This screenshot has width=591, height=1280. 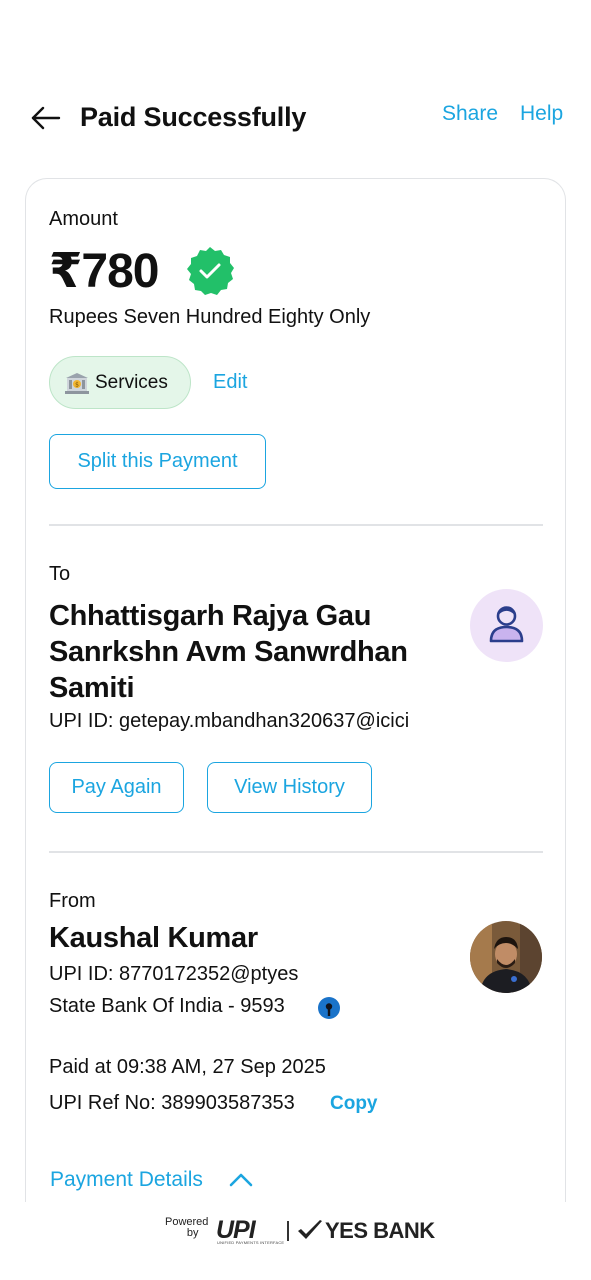 What do you see at coordinates (230, 382) in the screenshot?
I see `edit-category-link: Edit` at bounding box center [230, 382].